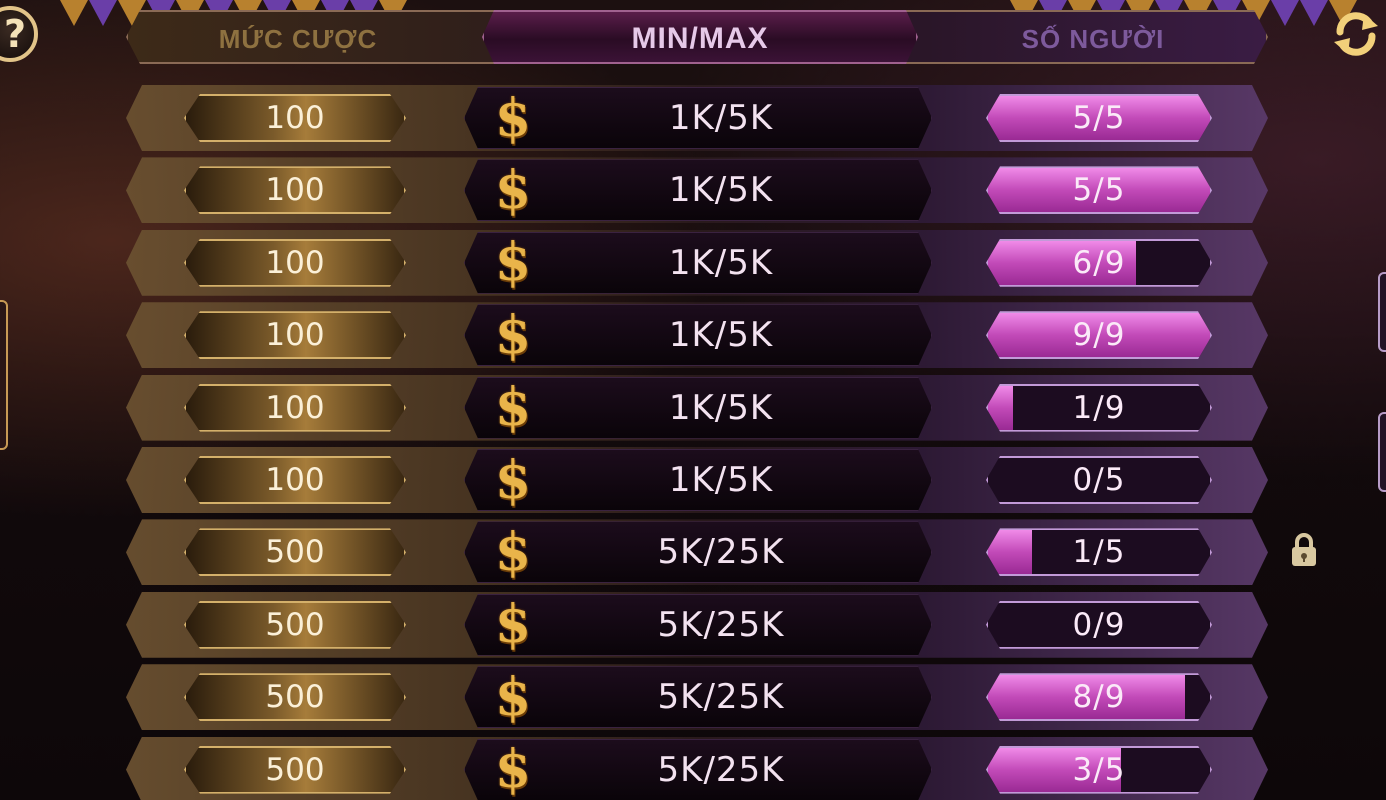 Image resolution: width=1386 pixels, height=800 pixels. I want to click on table-header: MỨC CƯỢC MIN/MAX SỐ NGƯỜI, so click(697, 37).